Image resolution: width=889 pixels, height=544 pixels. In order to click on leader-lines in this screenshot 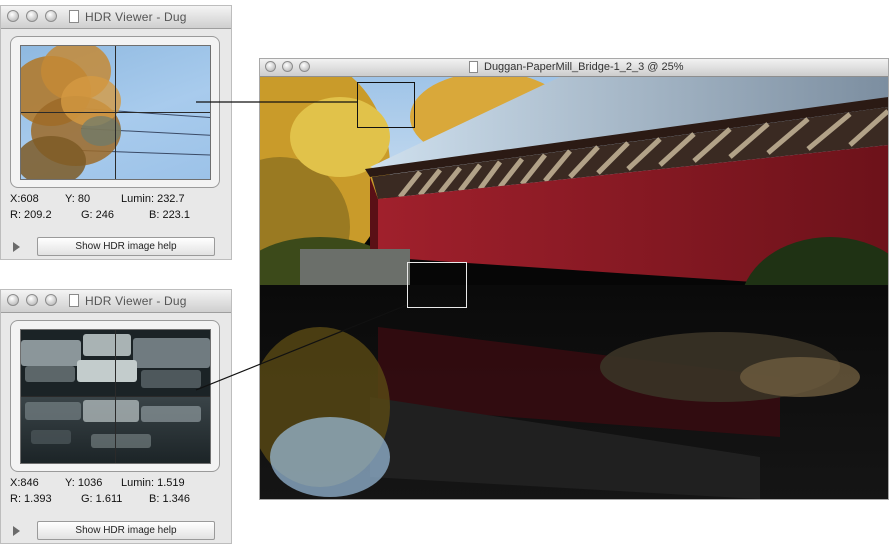, I will do `click(301, 246)`.